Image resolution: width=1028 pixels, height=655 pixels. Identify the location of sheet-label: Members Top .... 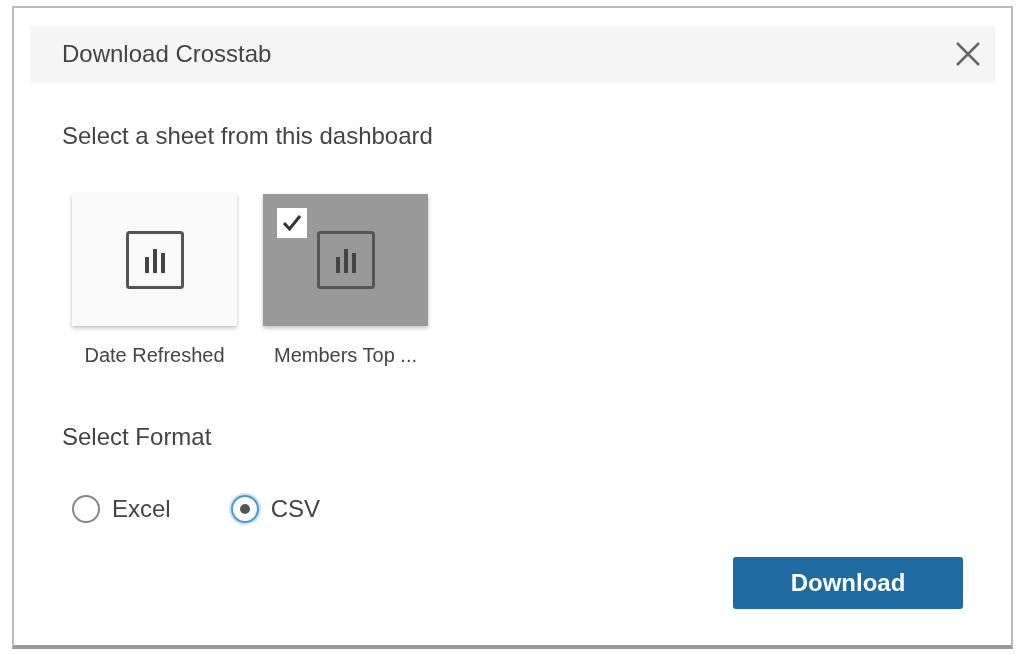
(345, 355).